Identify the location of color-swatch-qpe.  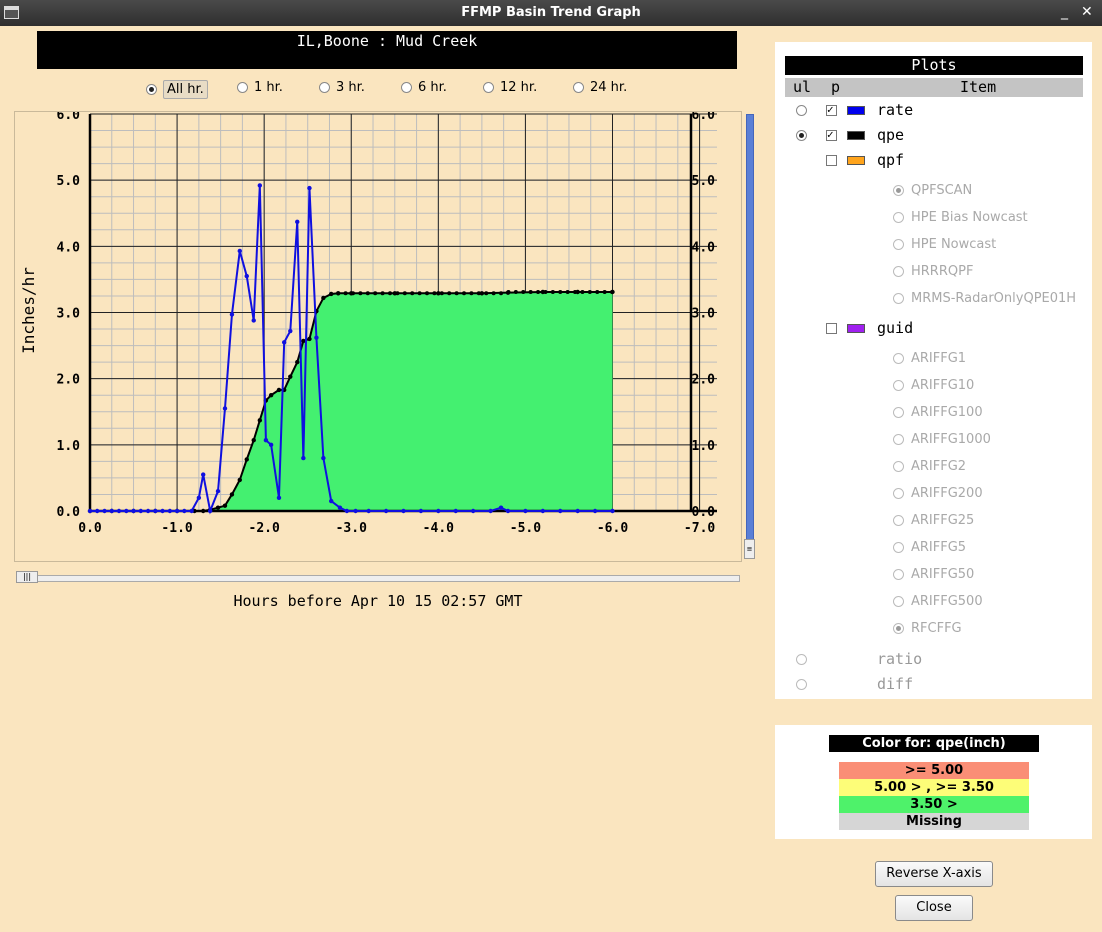
(856, 135).